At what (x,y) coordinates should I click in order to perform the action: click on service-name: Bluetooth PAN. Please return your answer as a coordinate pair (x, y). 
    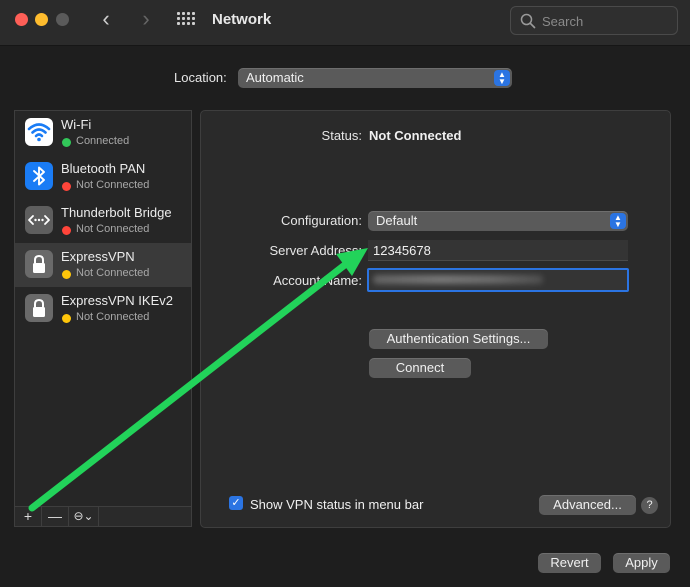
    Looking at the image, I should click on (103, 168).